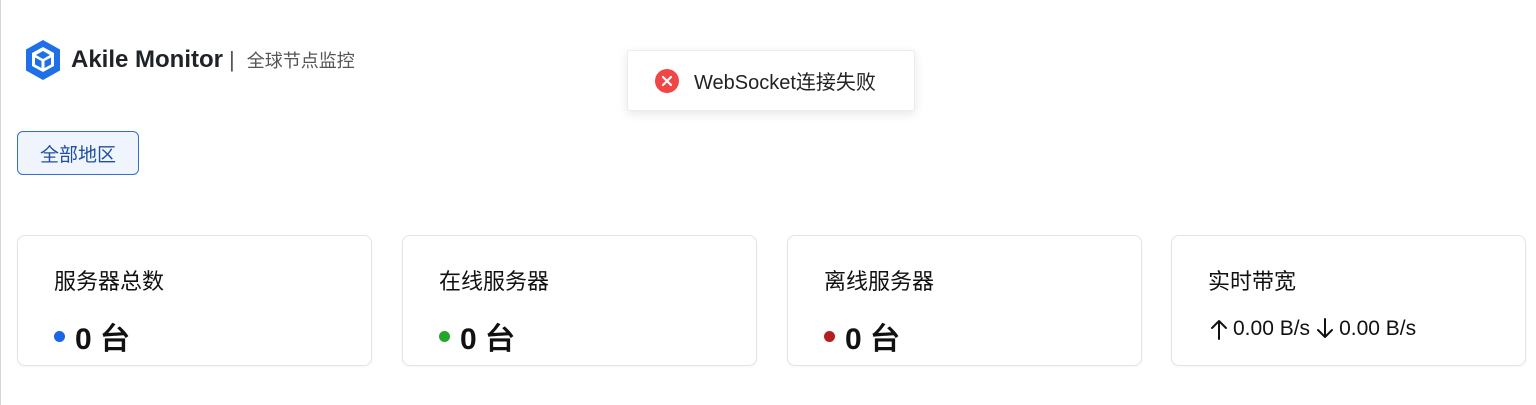 This screenshot has height=405, width=1536. I want to click on card-title: 离线服务器, so click(879, 281).